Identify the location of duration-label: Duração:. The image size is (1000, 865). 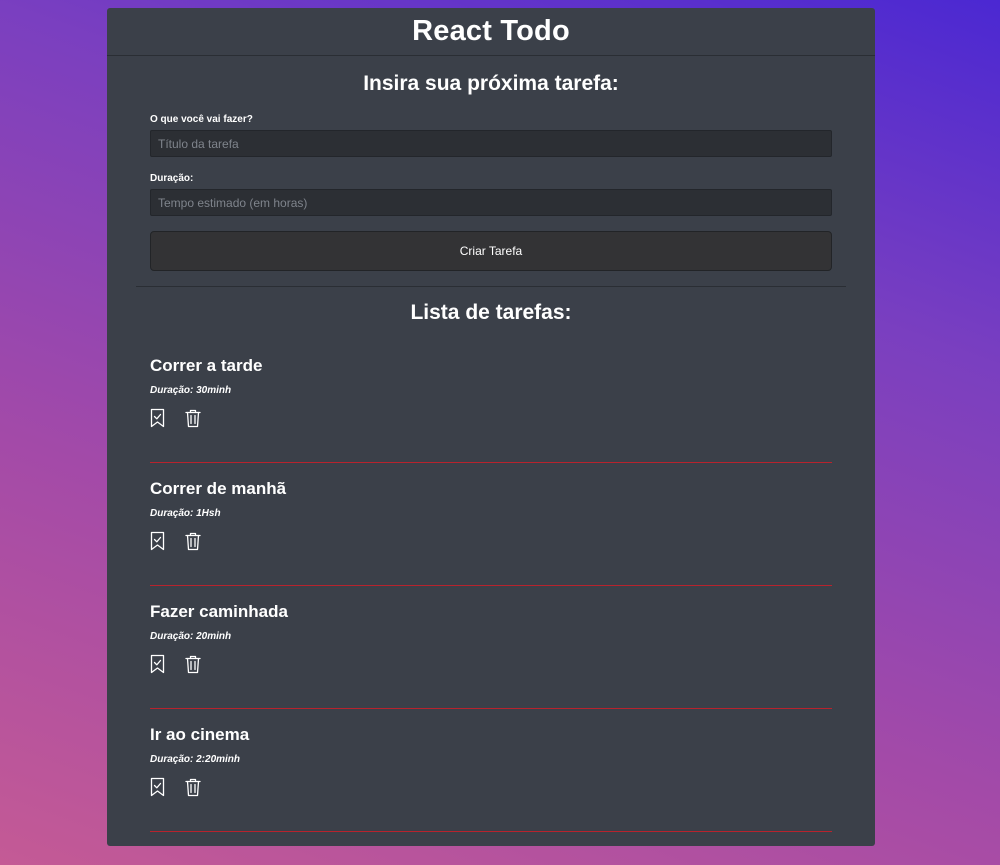
(172, 178).